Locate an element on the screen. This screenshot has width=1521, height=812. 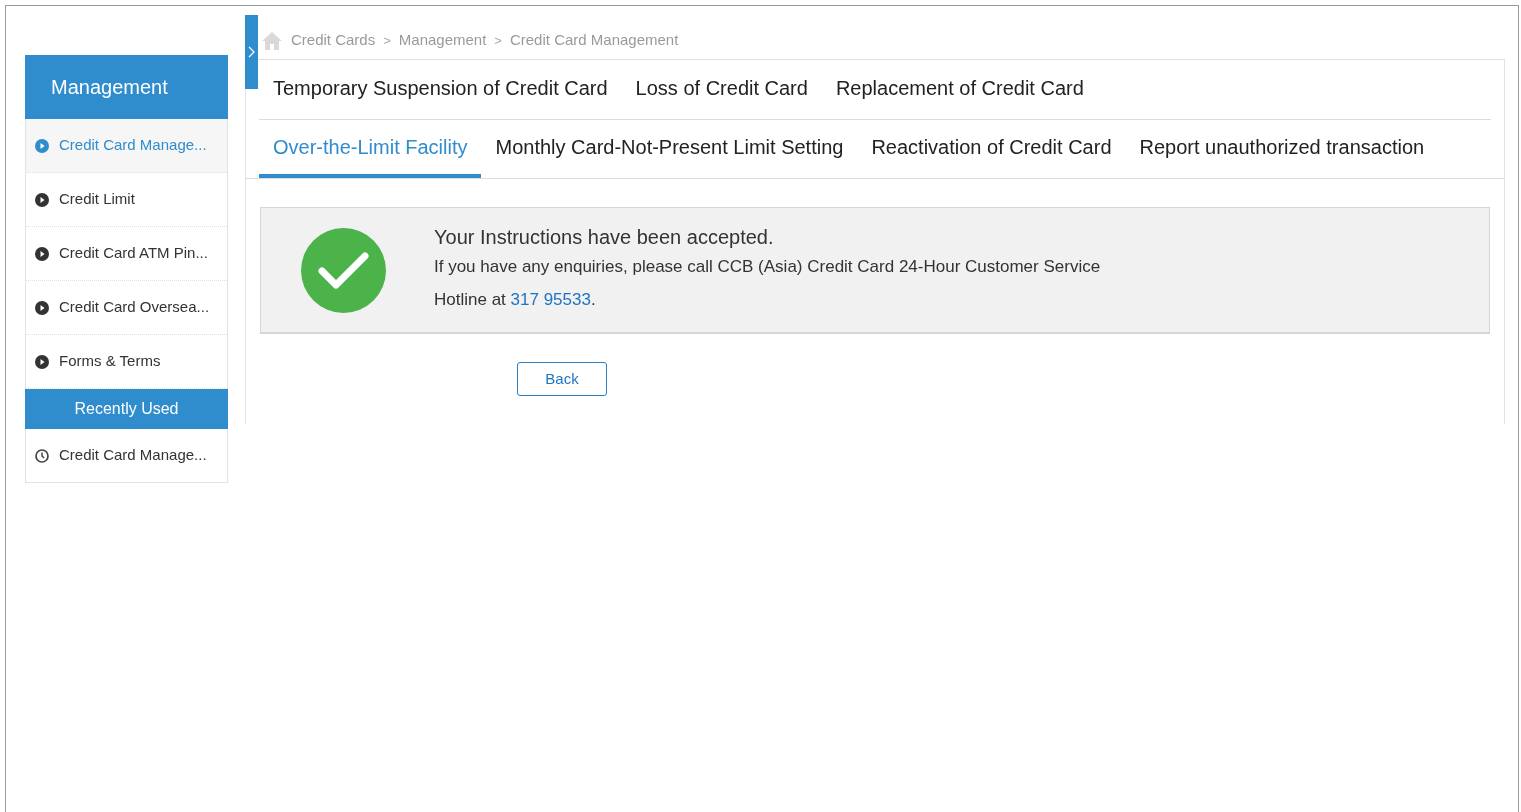
tab: Reactivation of Credit Card is located at coordinates (991, 149).